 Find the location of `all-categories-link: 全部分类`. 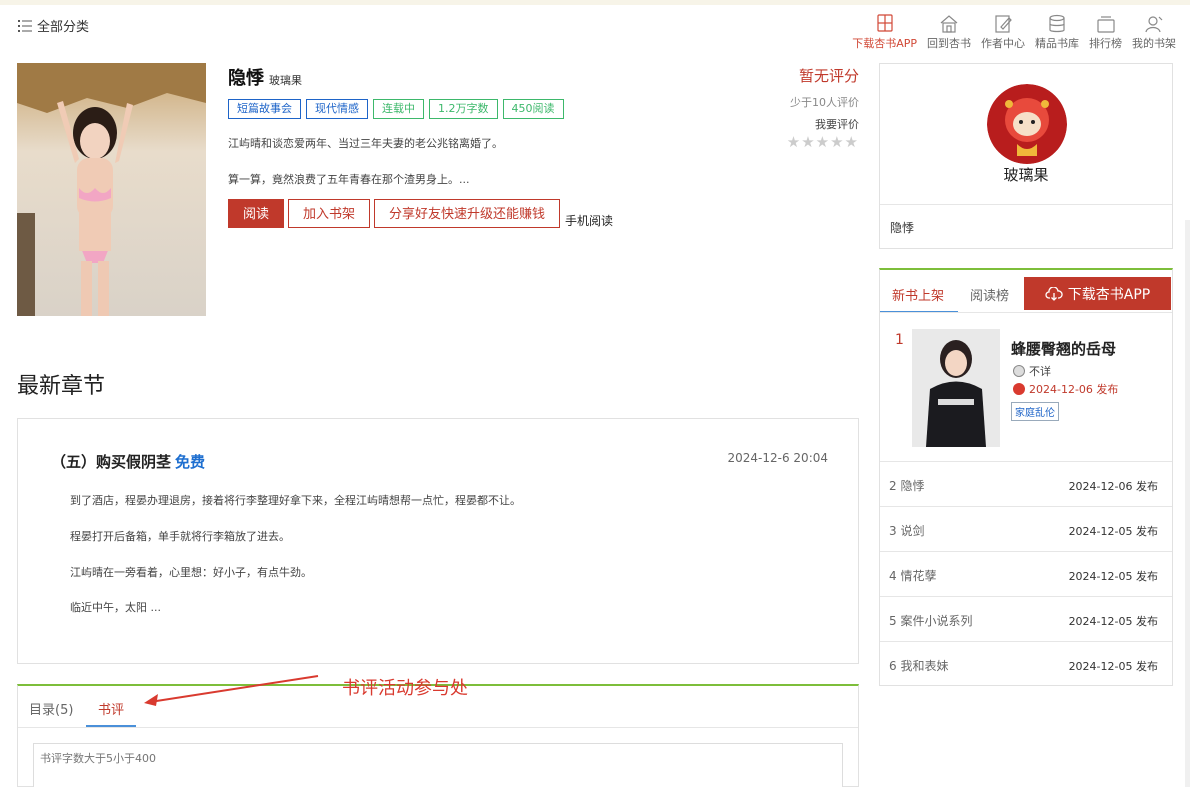

all-categories-link: 全部分类 is located at coordinates (53, 25).